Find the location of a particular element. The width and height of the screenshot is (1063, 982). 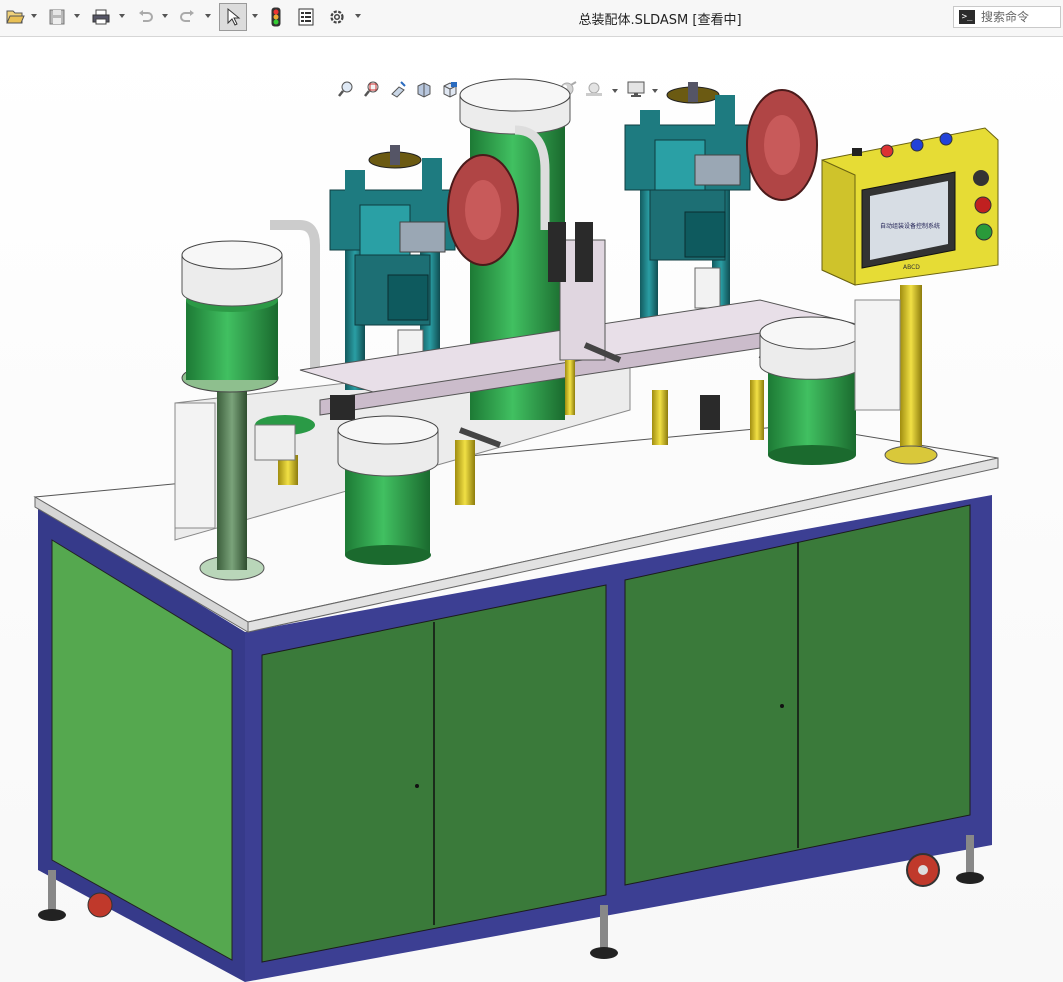

command-toolbar: 总装配体.SLDASM [查看中] >_ is located at coordinates (531, 18).